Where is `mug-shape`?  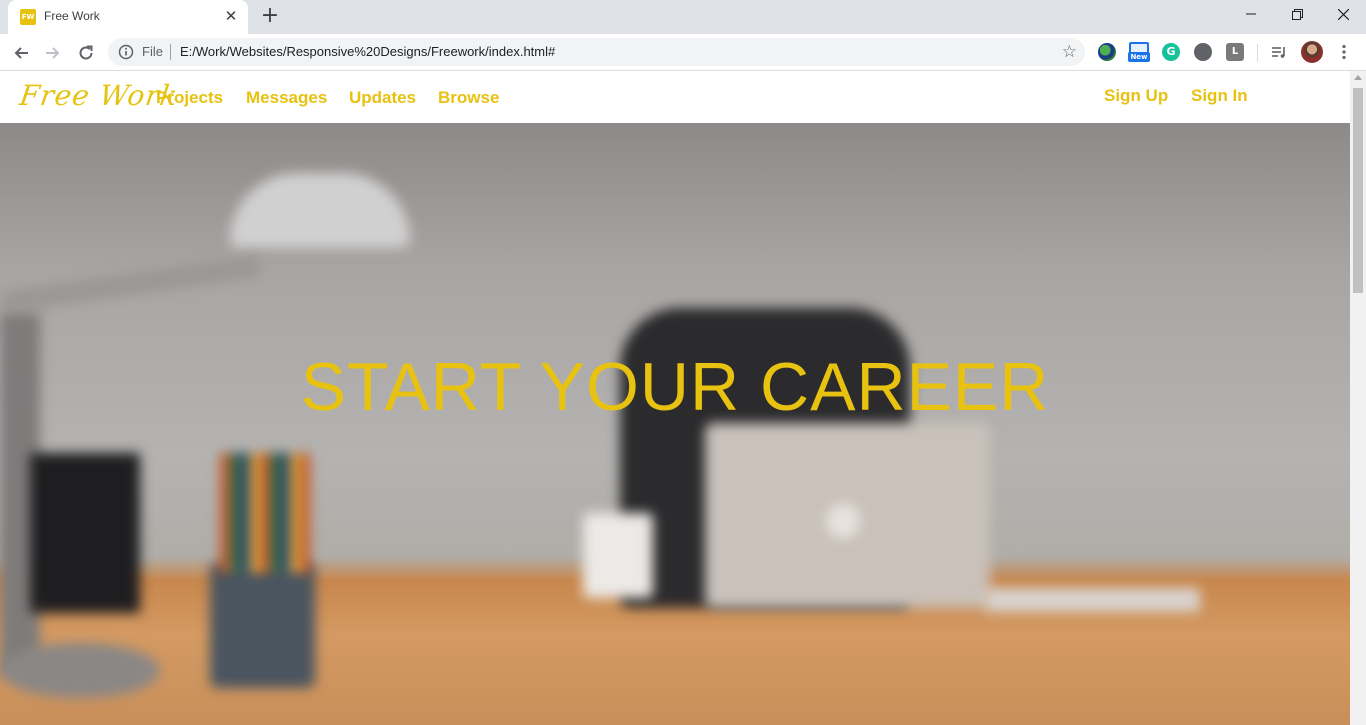
mug-shape is located at coordinates (618, 555).